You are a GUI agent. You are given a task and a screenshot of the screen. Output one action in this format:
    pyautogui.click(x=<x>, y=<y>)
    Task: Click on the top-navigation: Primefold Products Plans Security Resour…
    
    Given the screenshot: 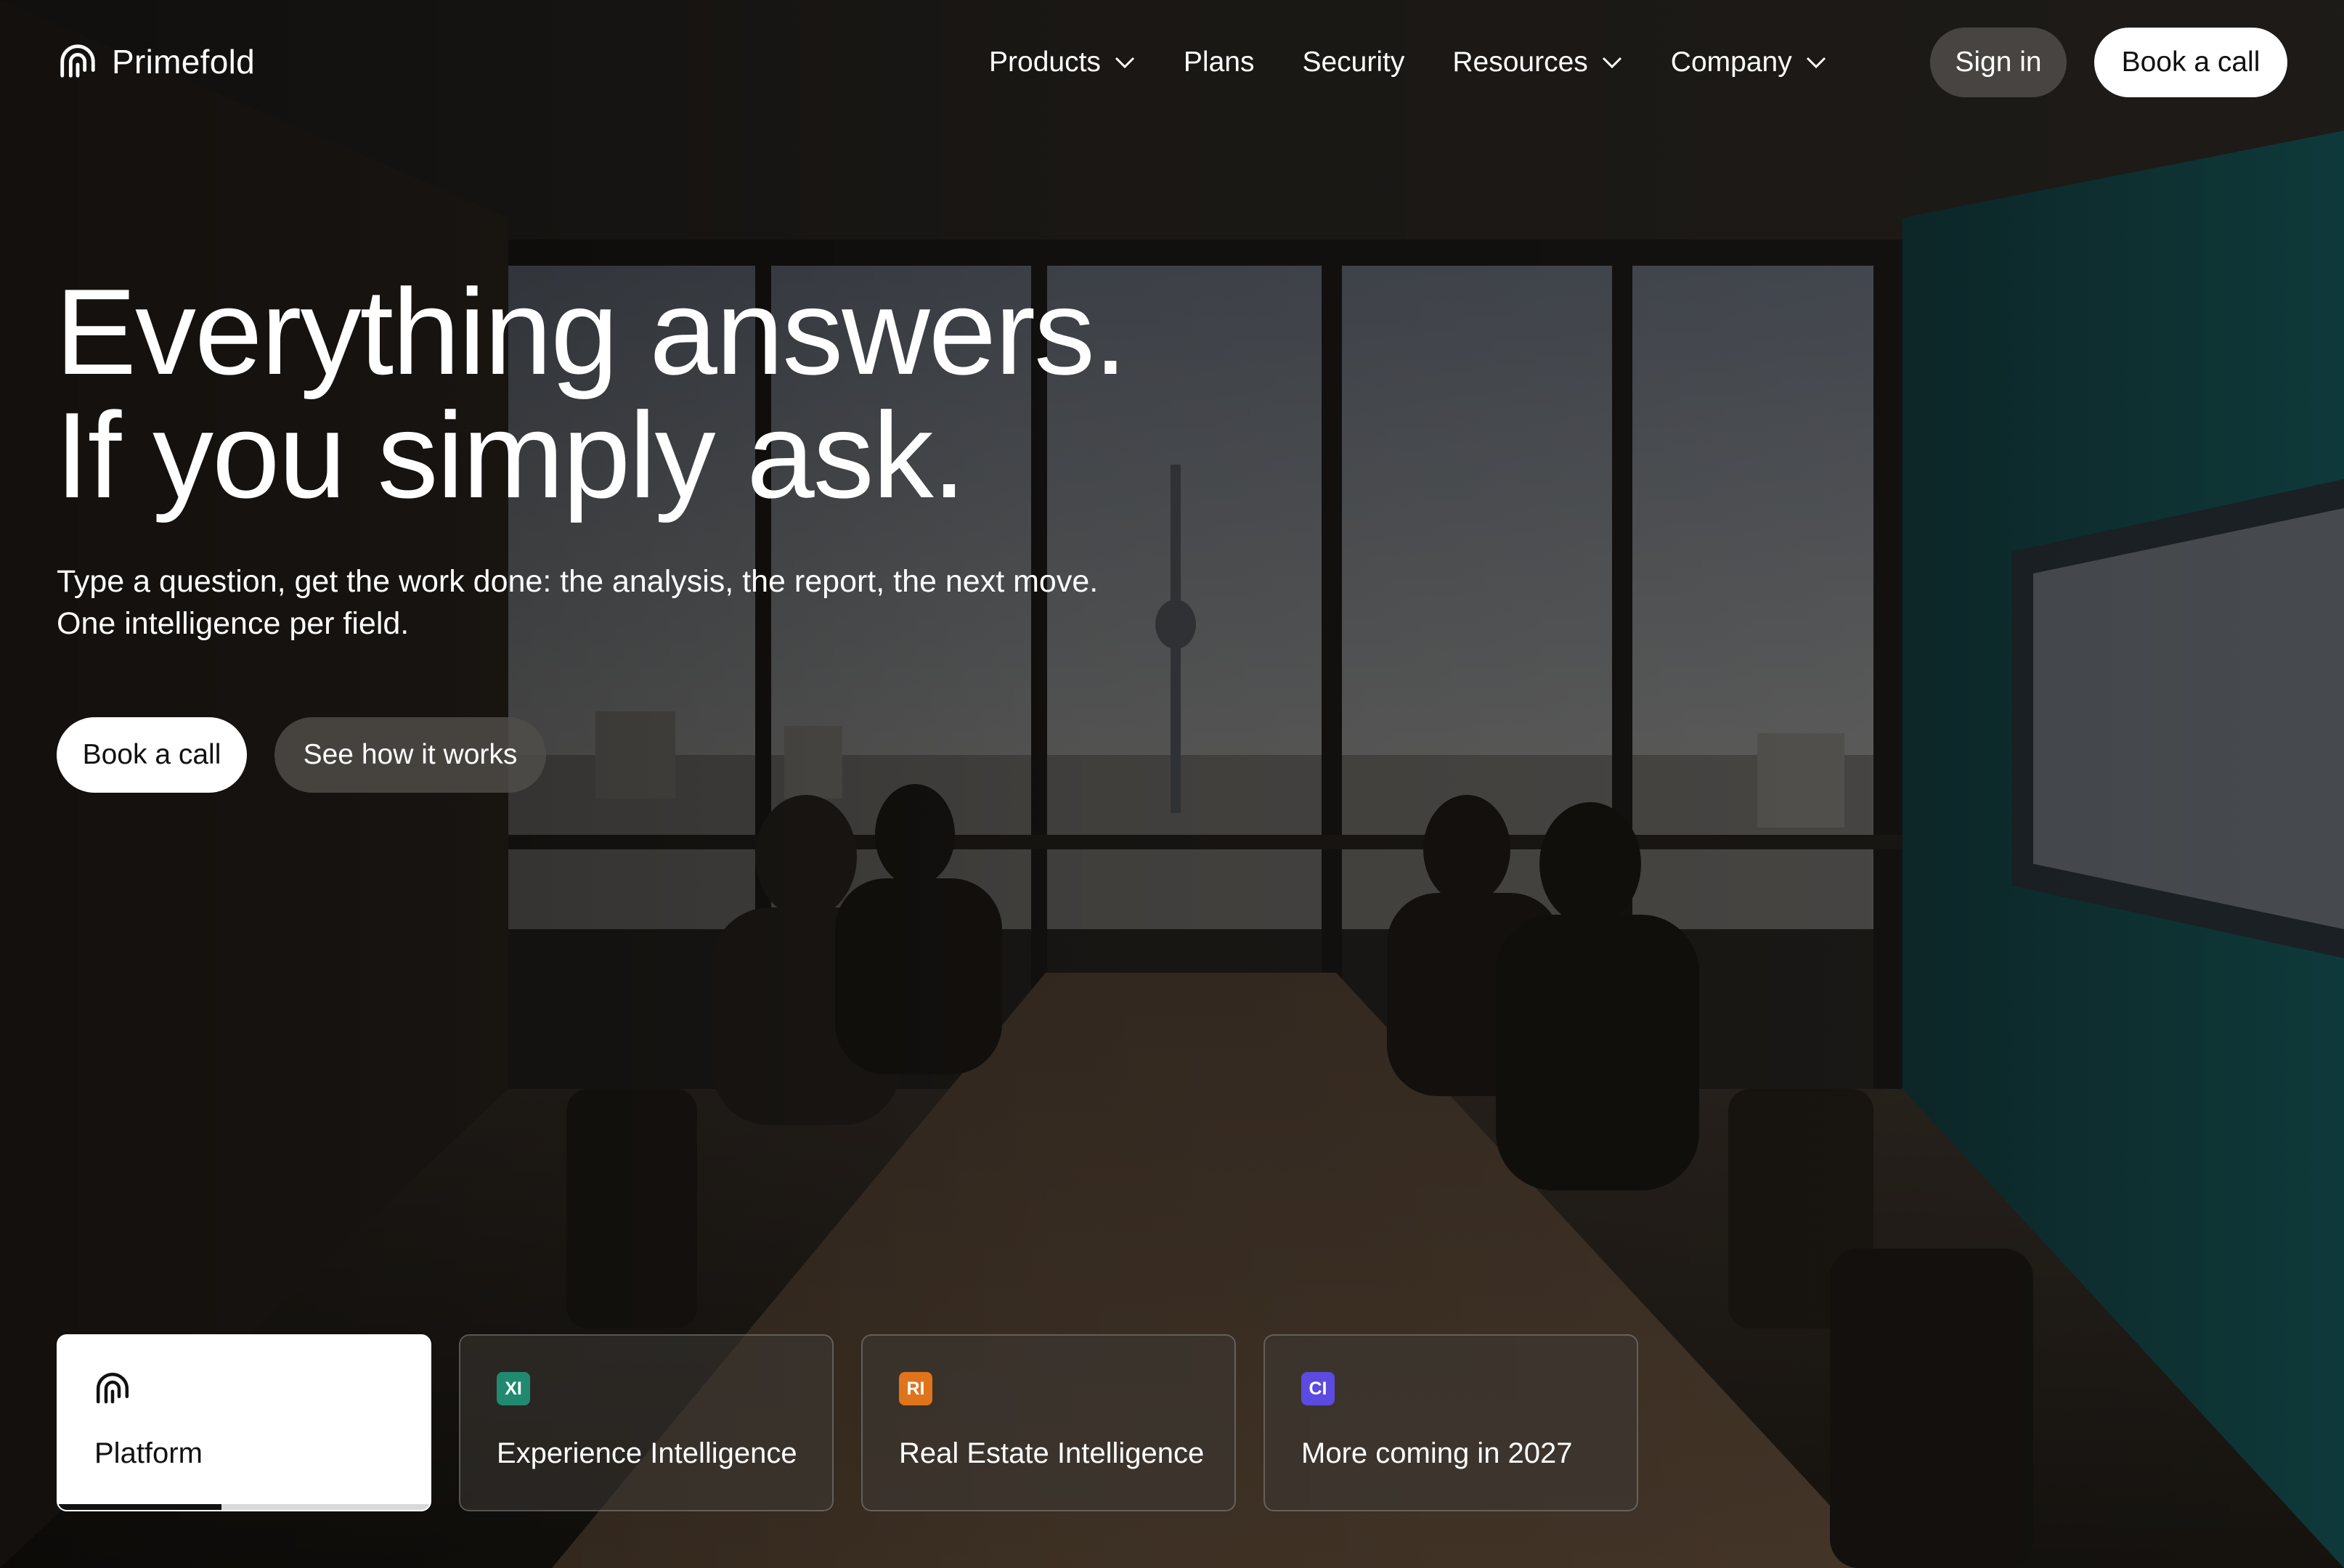 What is the action you would take?
    pyautogui.click(x=1172, y=63)
    